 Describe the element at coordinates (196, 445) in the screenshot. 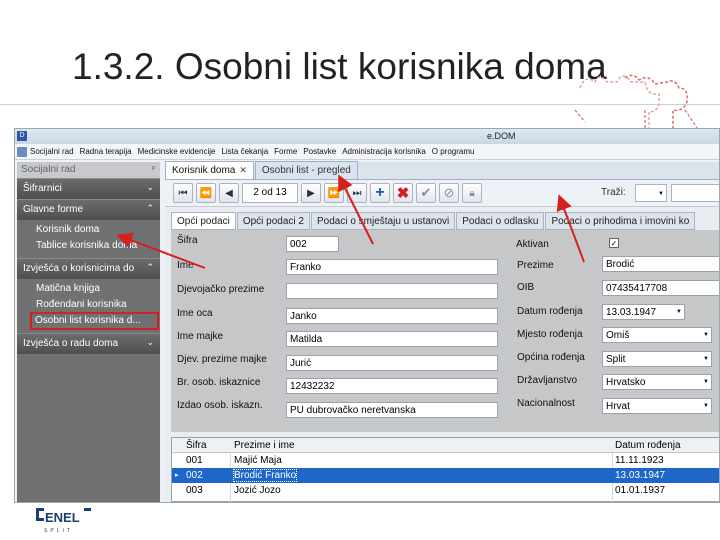

I see `column-header-sifra: Šifra` at that location.